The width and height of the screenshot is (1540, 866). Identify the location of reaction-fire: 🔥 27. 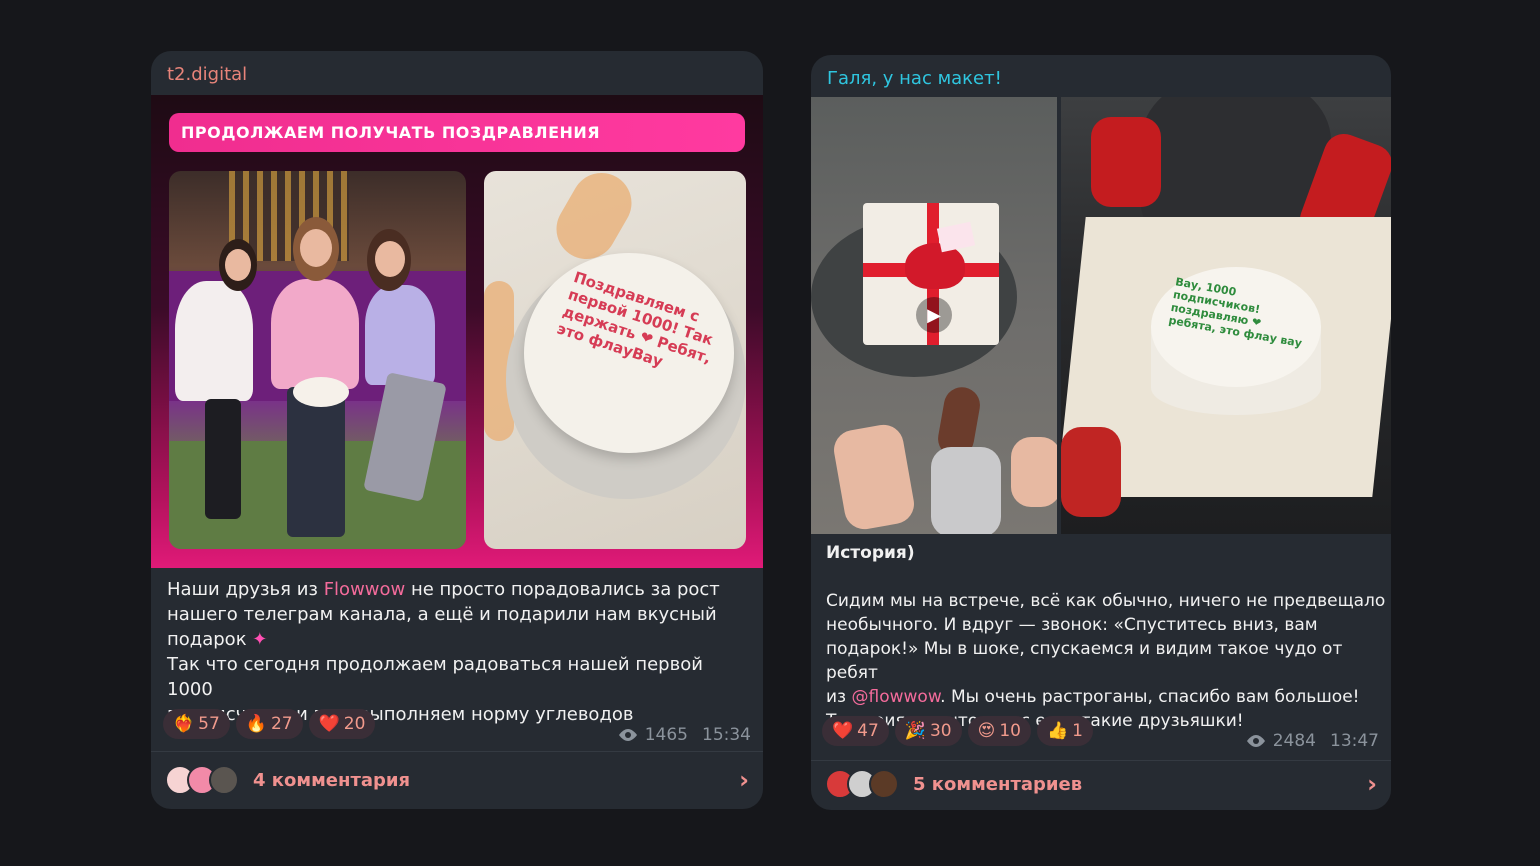
(269, 724).